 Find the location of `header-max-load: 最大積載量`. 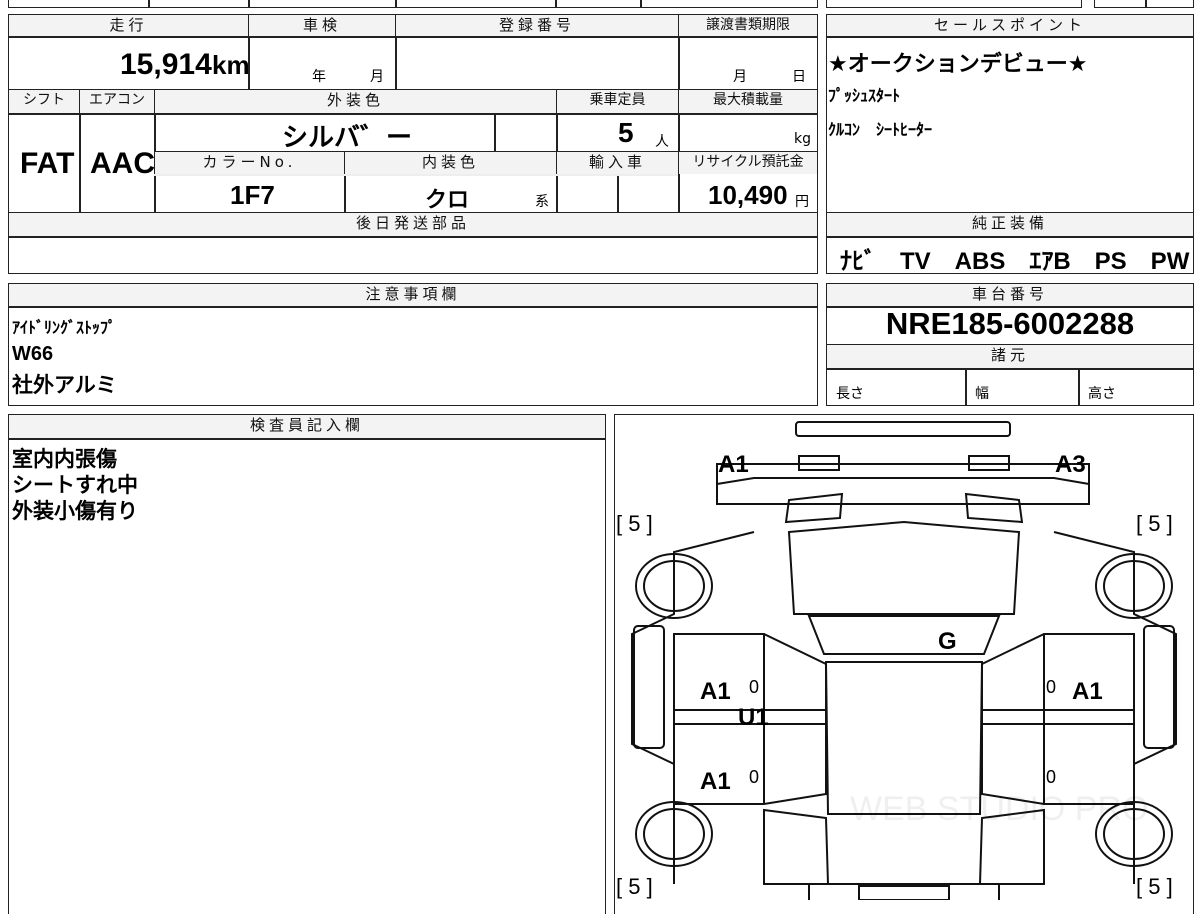

header-max-load: 最大積載量 is located at coordinates (748, 101).